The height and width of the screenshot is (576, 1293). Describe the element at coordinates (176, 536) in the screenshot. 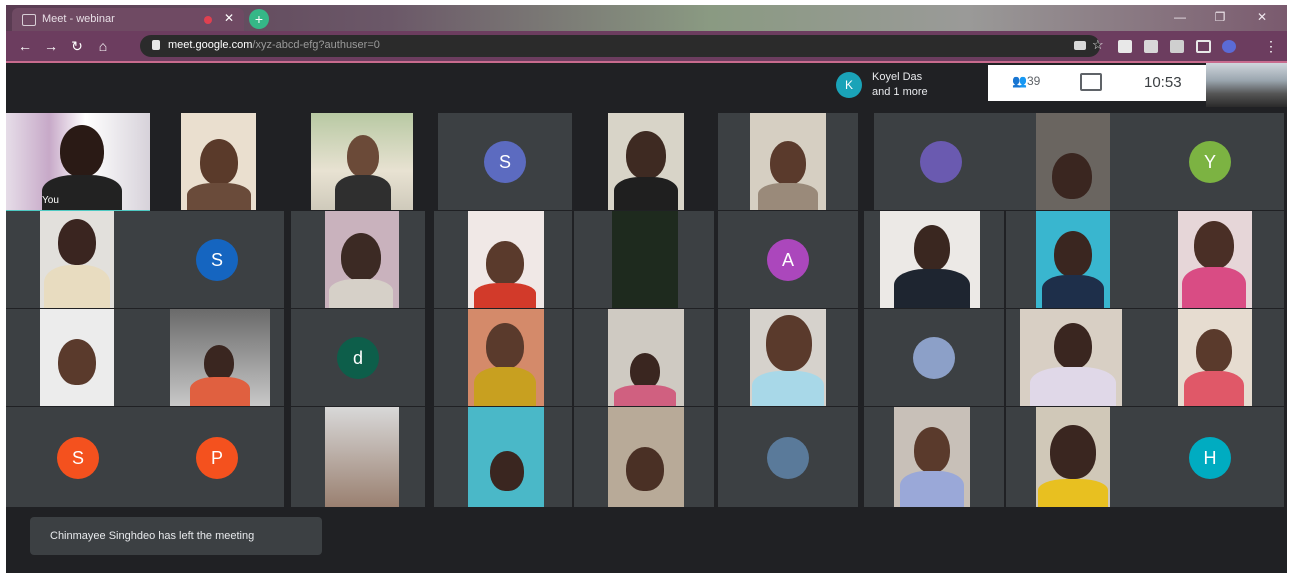

I see `left-meeting-toast: Chinmayee Singhdeo has left the meeting` at that location.